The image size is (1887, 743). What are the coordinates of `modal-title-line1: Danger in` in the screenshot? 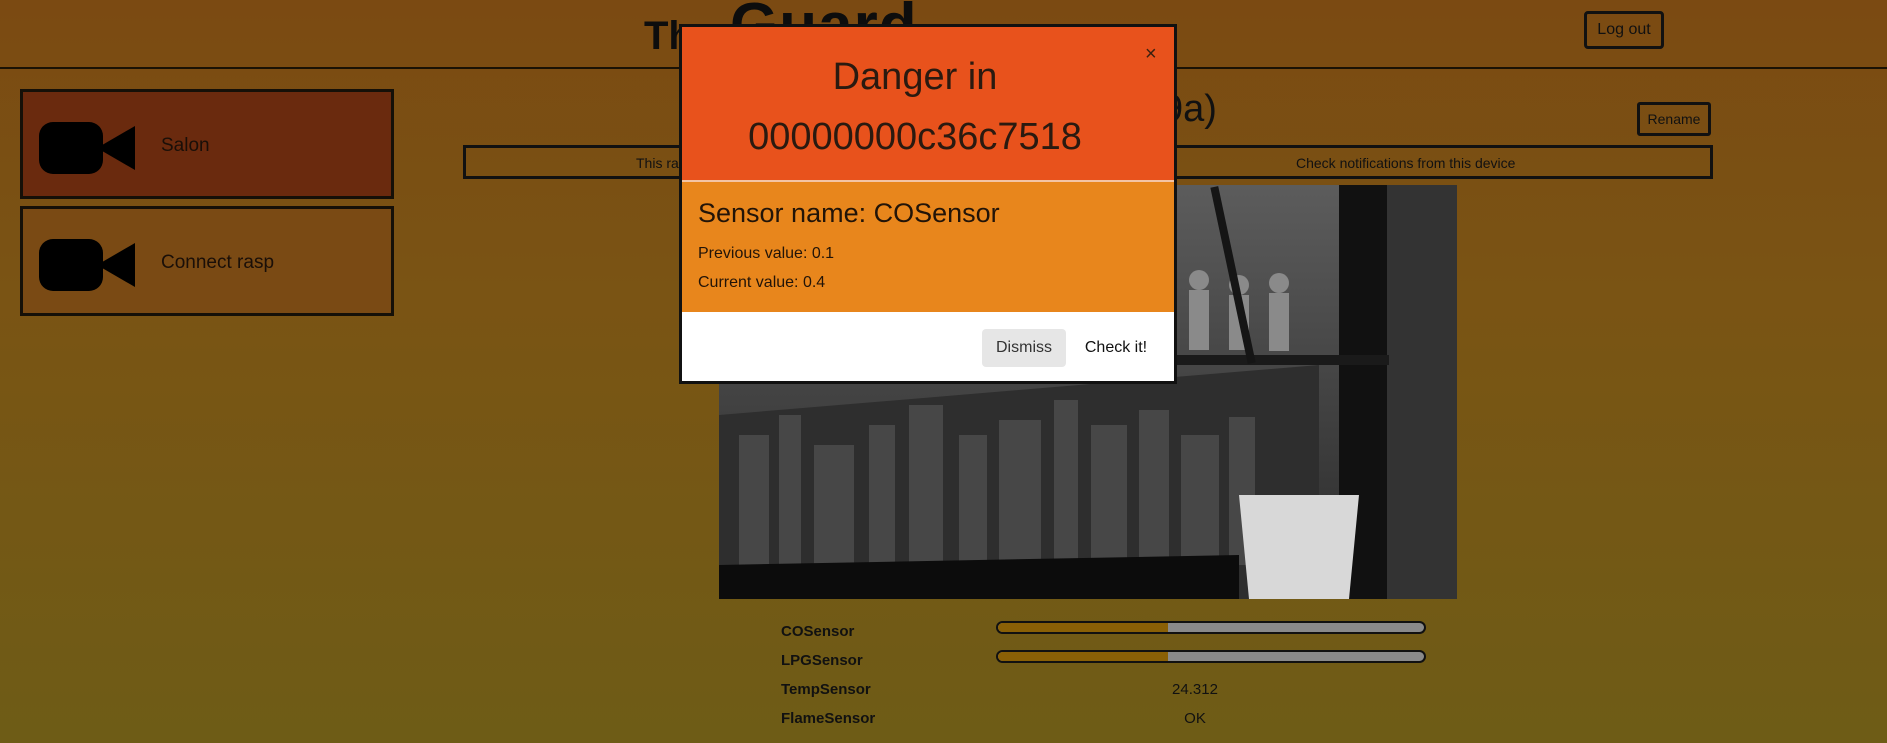 It's located at (915, 77).